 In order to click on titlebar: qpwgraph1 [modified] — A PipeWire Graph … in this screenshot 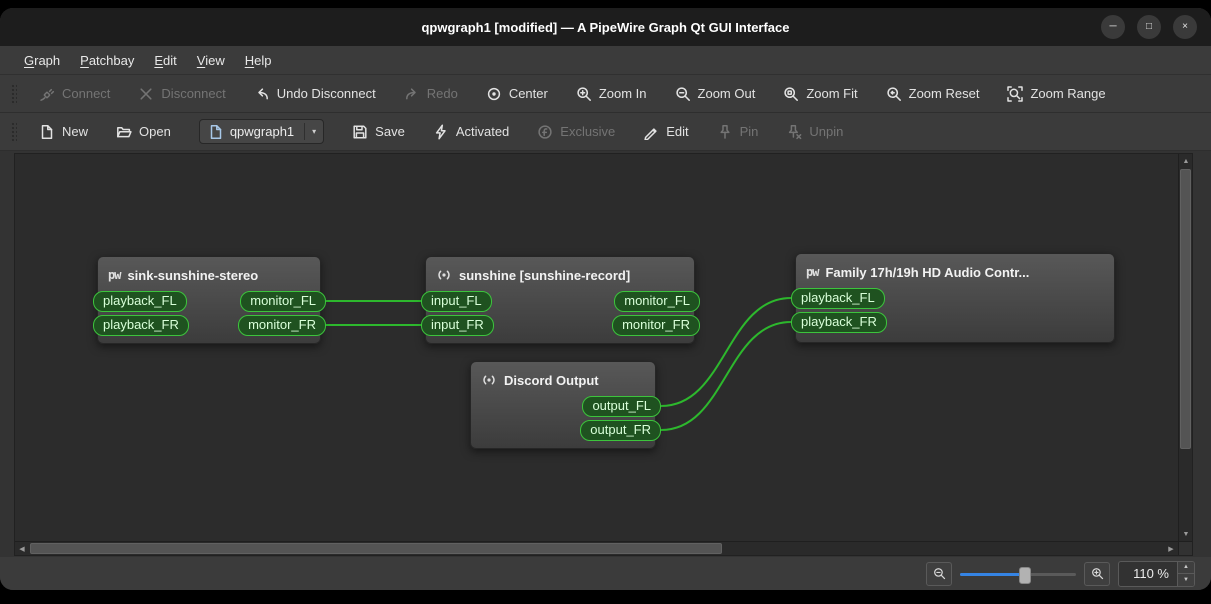, I will do `click(605, 27)`.